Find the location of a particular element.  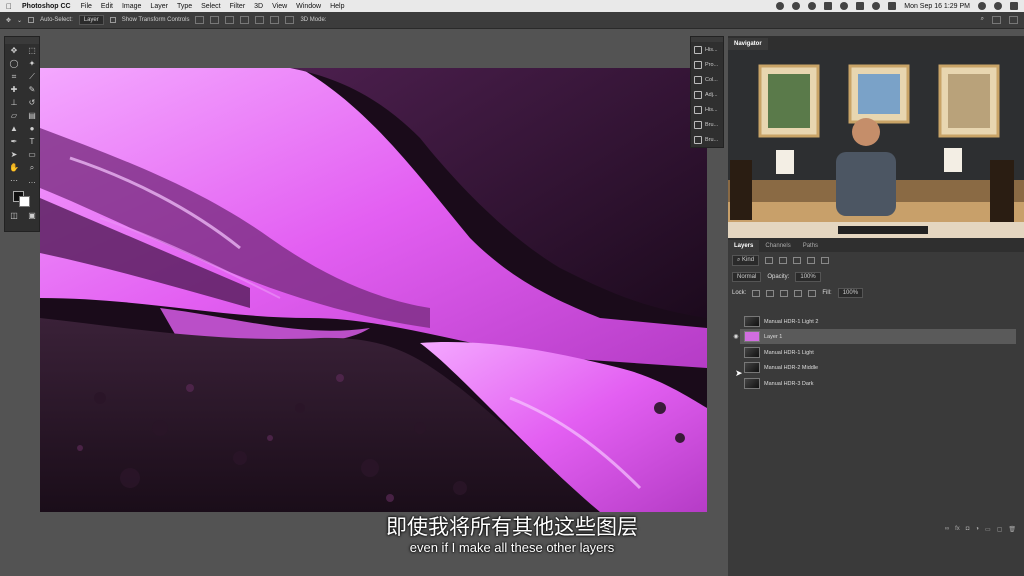

menu-filter: Filter is located at coordinates (238, 6).